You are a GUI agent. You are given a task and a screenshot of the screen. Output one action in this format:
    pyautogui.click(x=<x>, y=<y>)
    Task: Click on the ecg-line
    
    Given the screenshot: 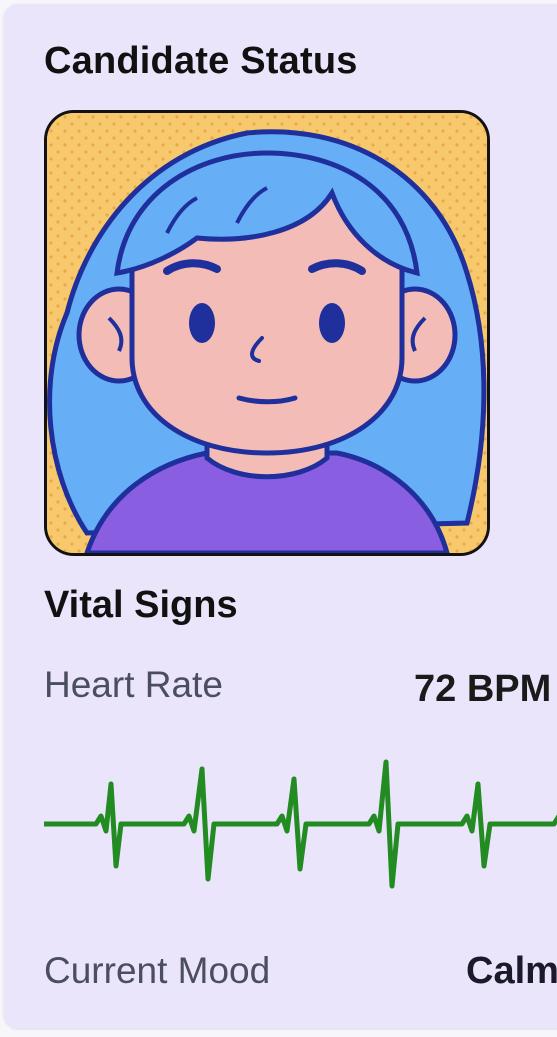 What is the action you would take?
    pyautogui.click(x=300, y=824)
    